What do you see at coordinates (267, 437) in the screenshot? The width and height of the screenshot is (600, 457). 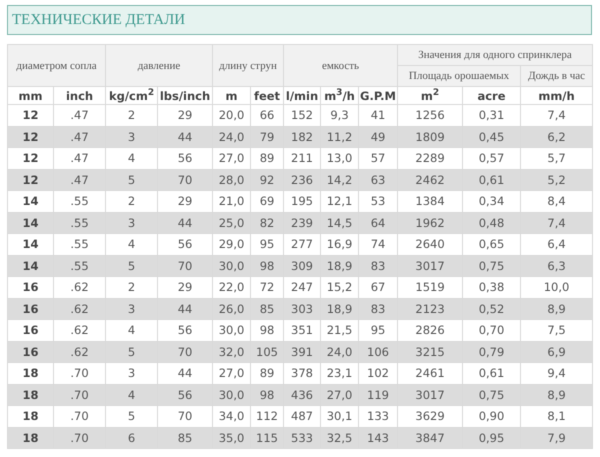 I see `table-cell: 115` at bounding box center [267, 437].